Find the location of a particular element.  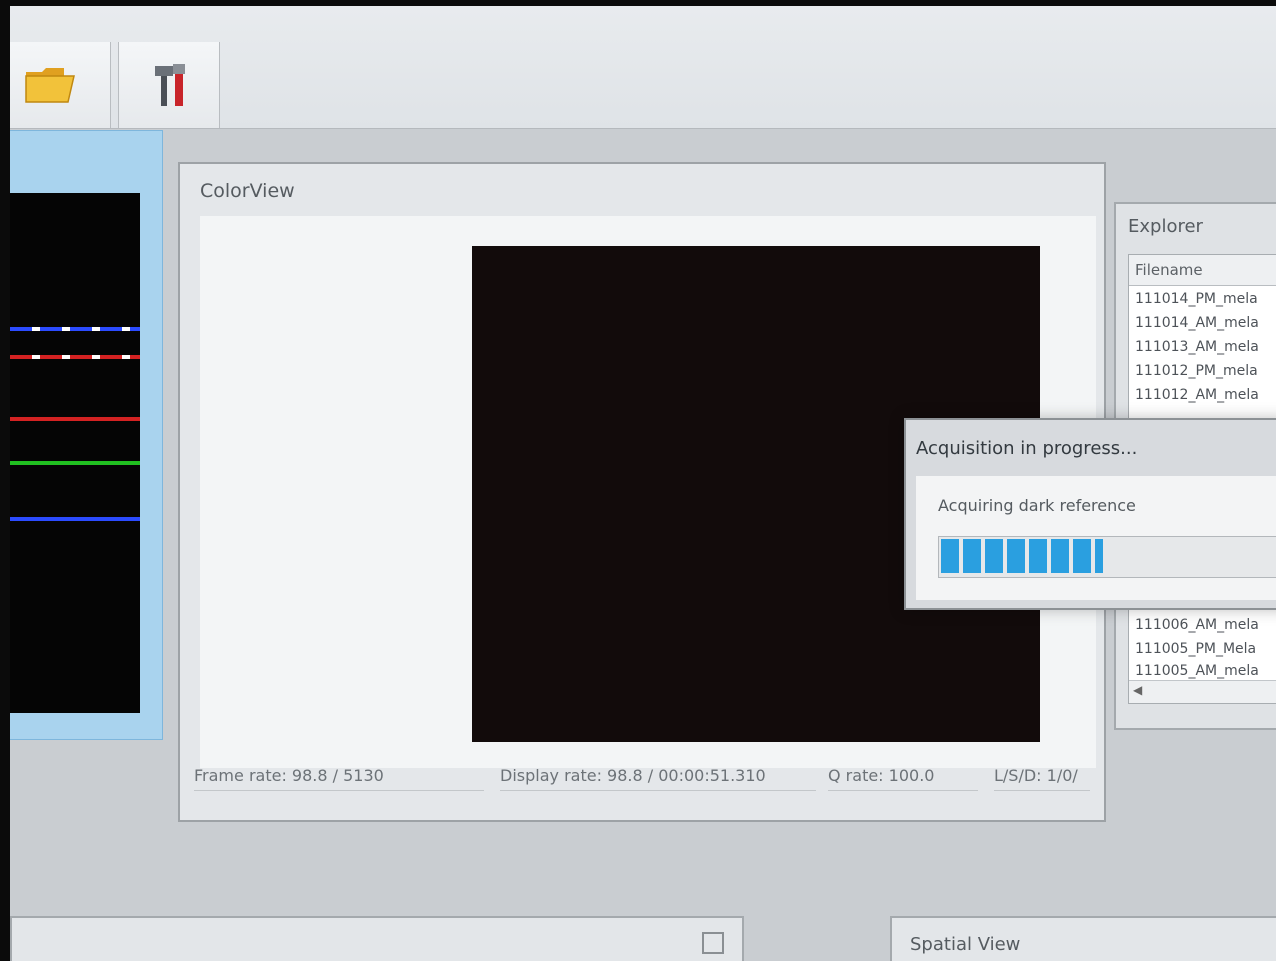

bottom-window is located at coordinates (377, 938).